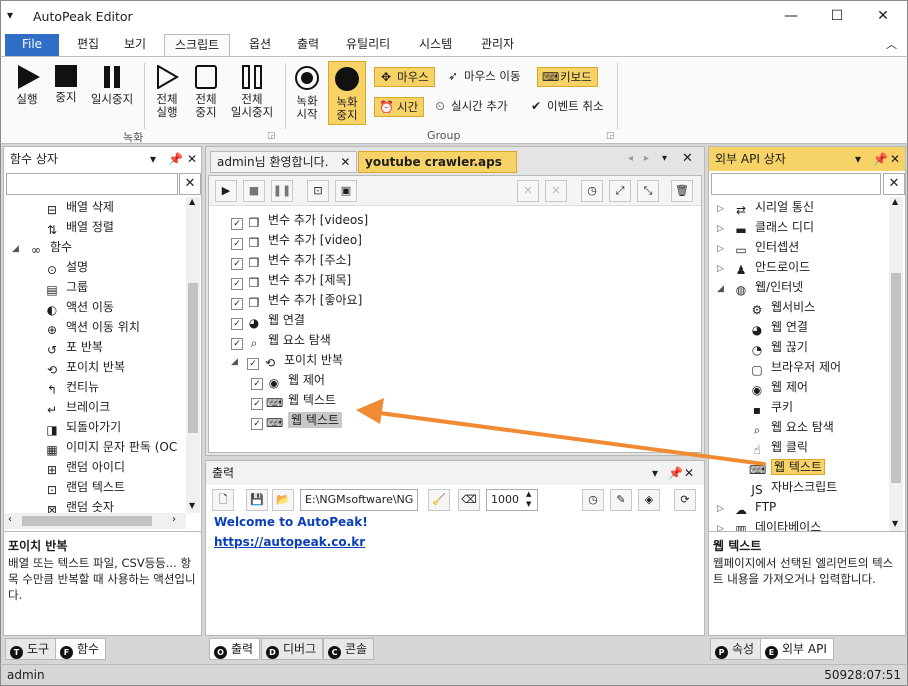 The width and height of the screenshot is (908, 686). Describe the element at coordinates (77, 407) in the screenshot. I see `function-item: ↵ 브레이크` at that location.